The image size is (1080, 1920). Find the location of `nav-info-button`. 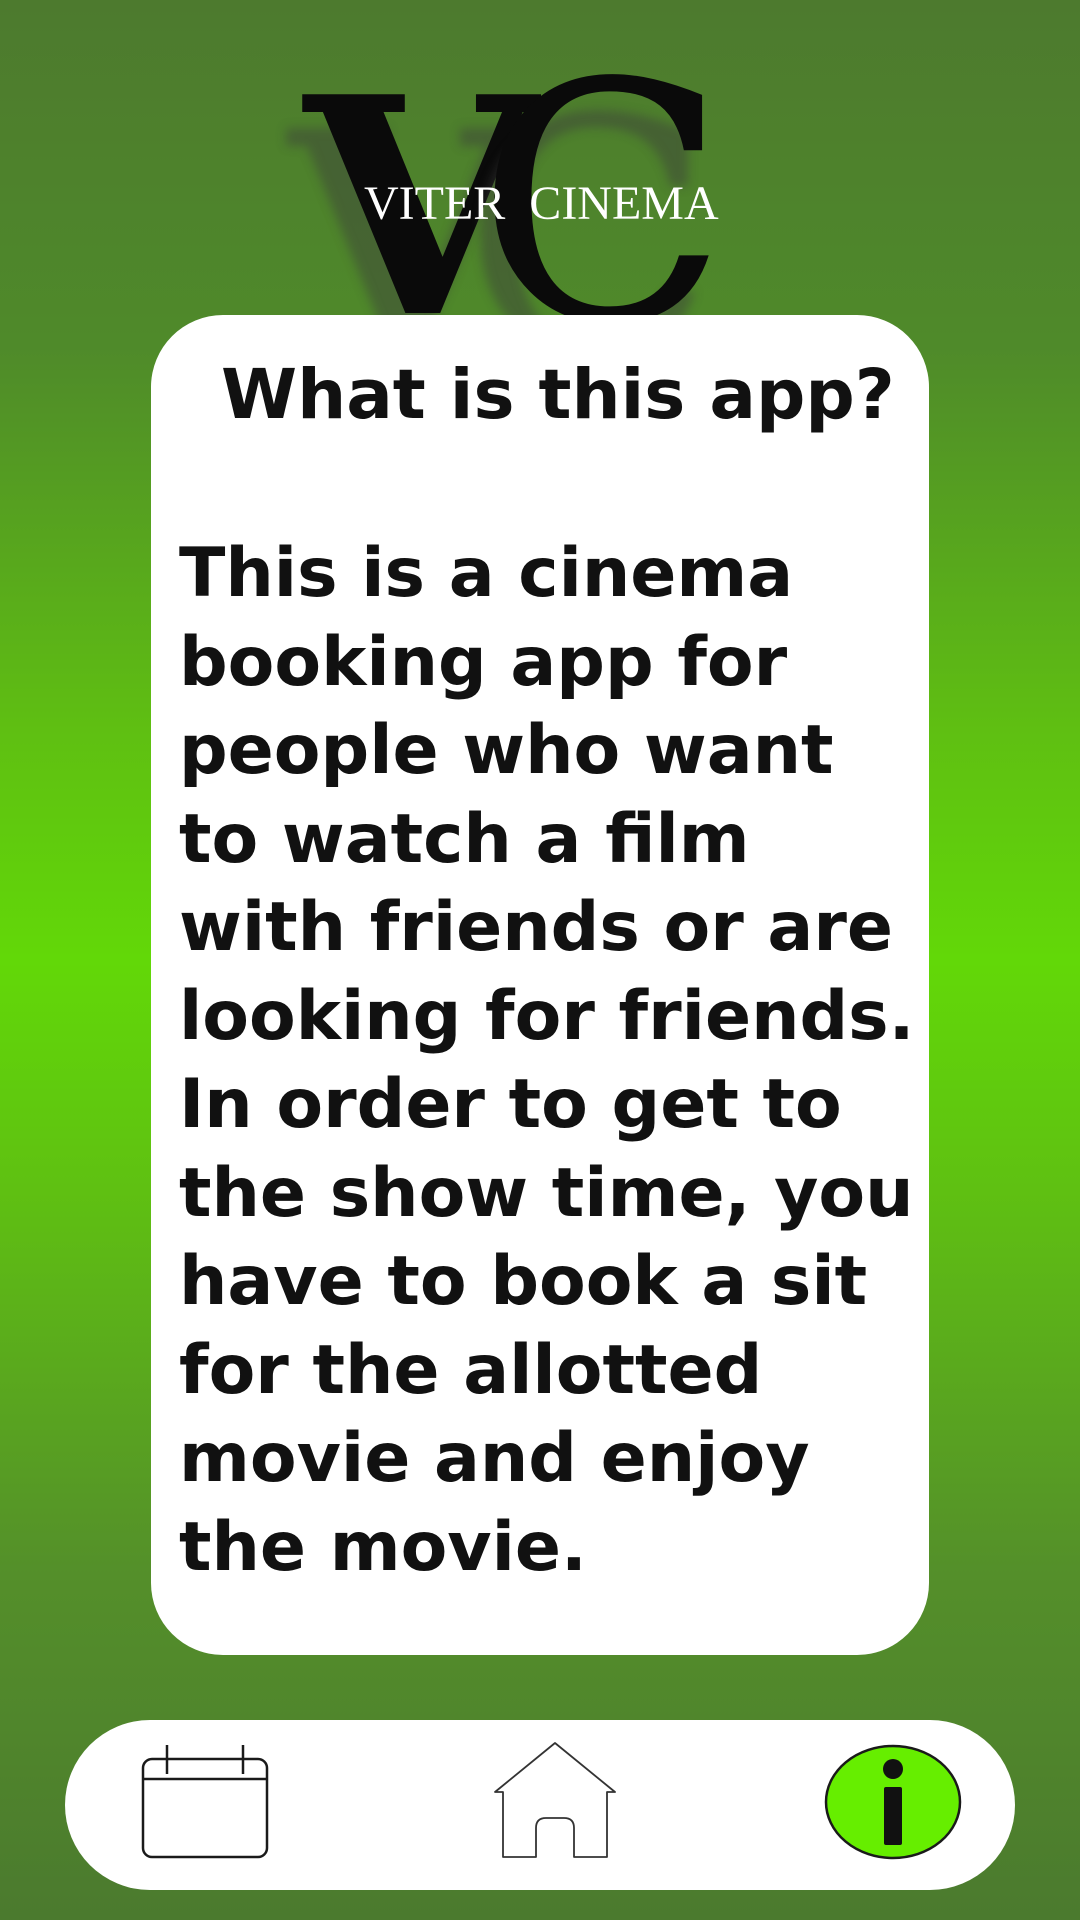

nav-info-button is located at coordinates (893, 1802).